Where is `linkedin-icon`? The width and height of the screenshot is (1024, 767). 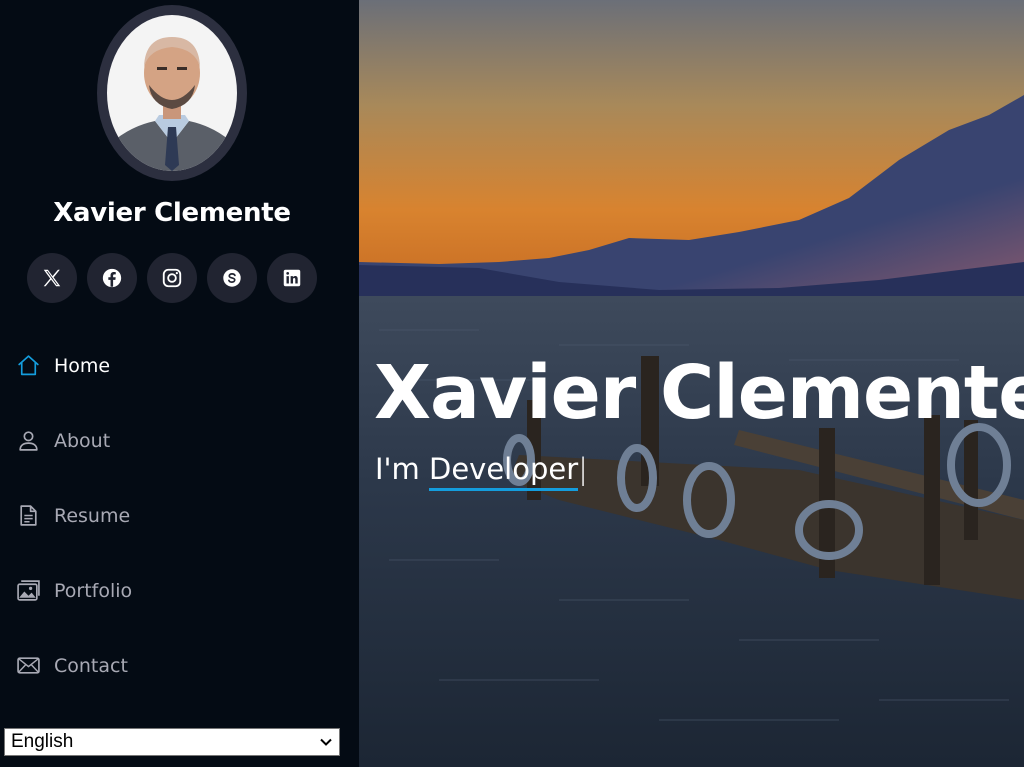
linkedin-icon is located at coordinates (292, 278).